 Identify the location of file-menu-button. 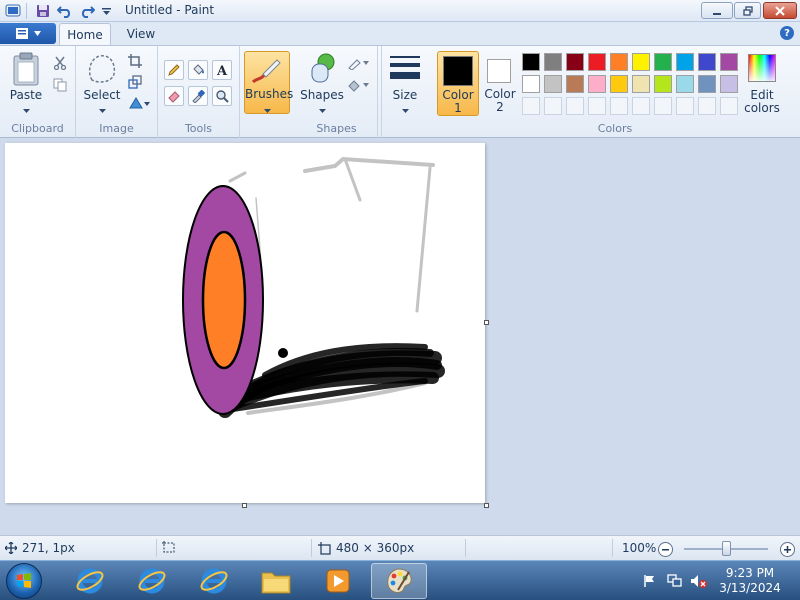
(28, 33).